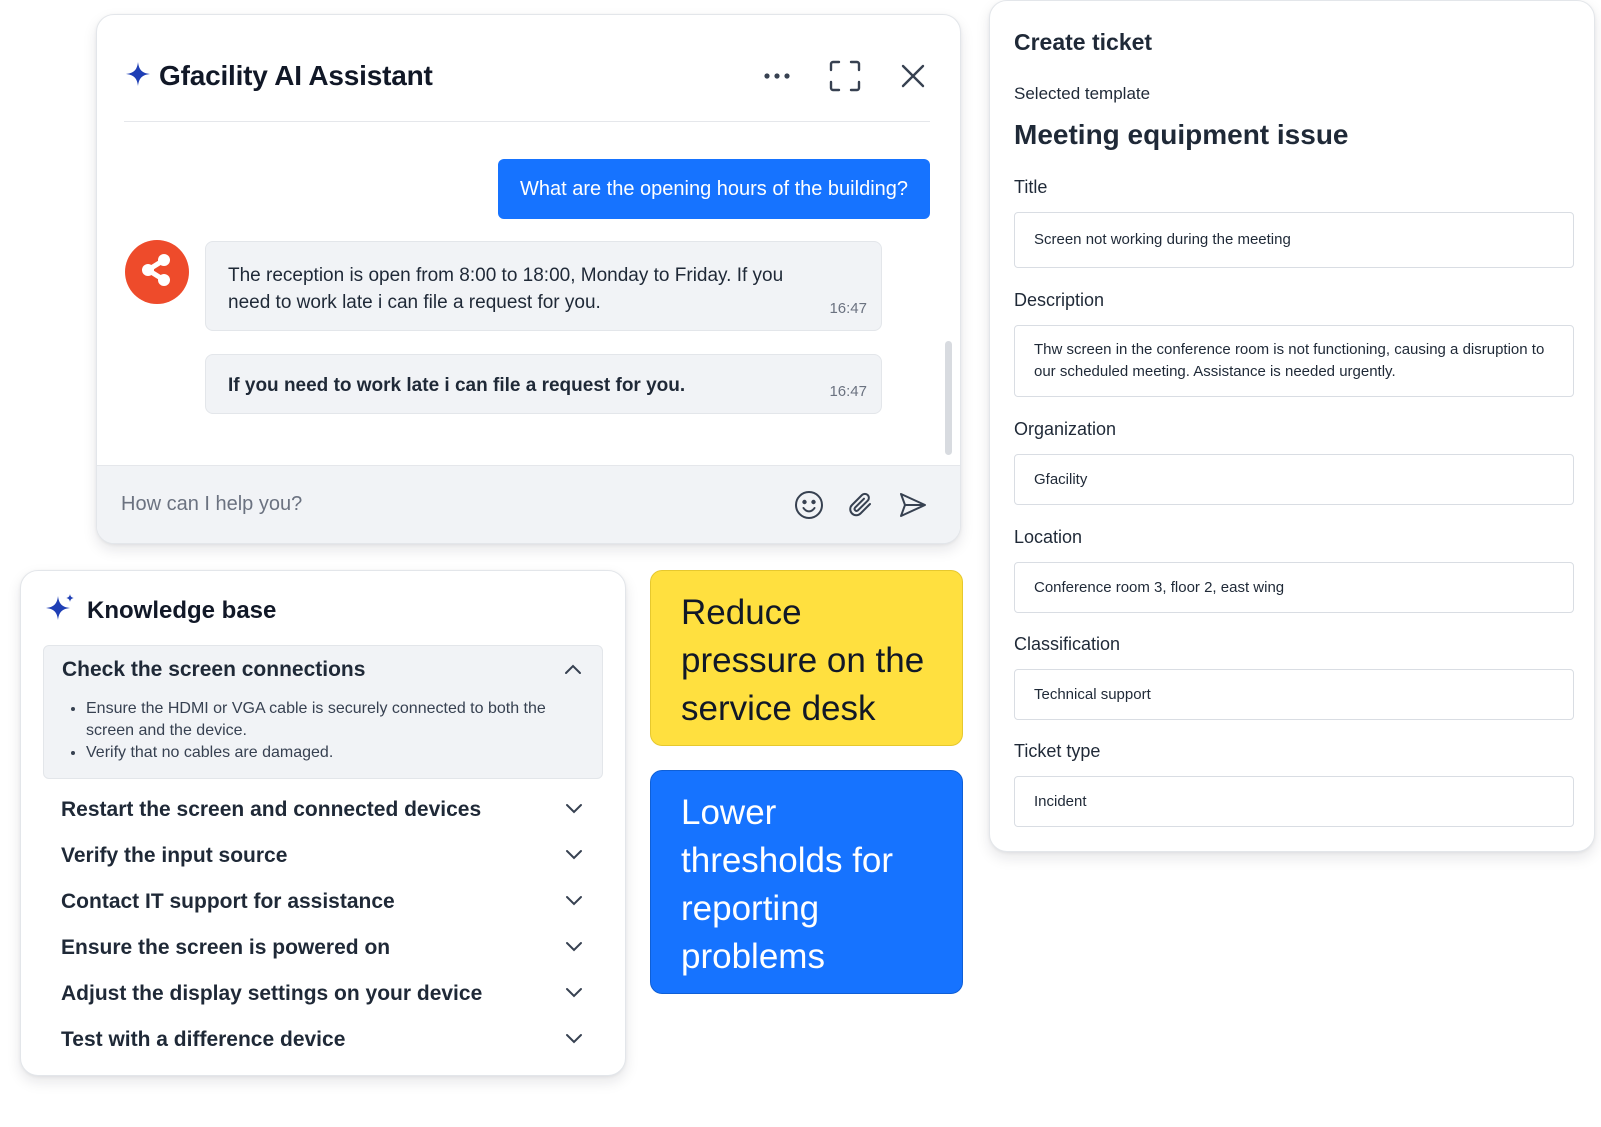 The height and width of the screenshot is (1127, 1601). What do you see at coordinates (182, 610) in the screenshot?
I see `kb-title: Knowledge base` at bounding box center [182, 610].